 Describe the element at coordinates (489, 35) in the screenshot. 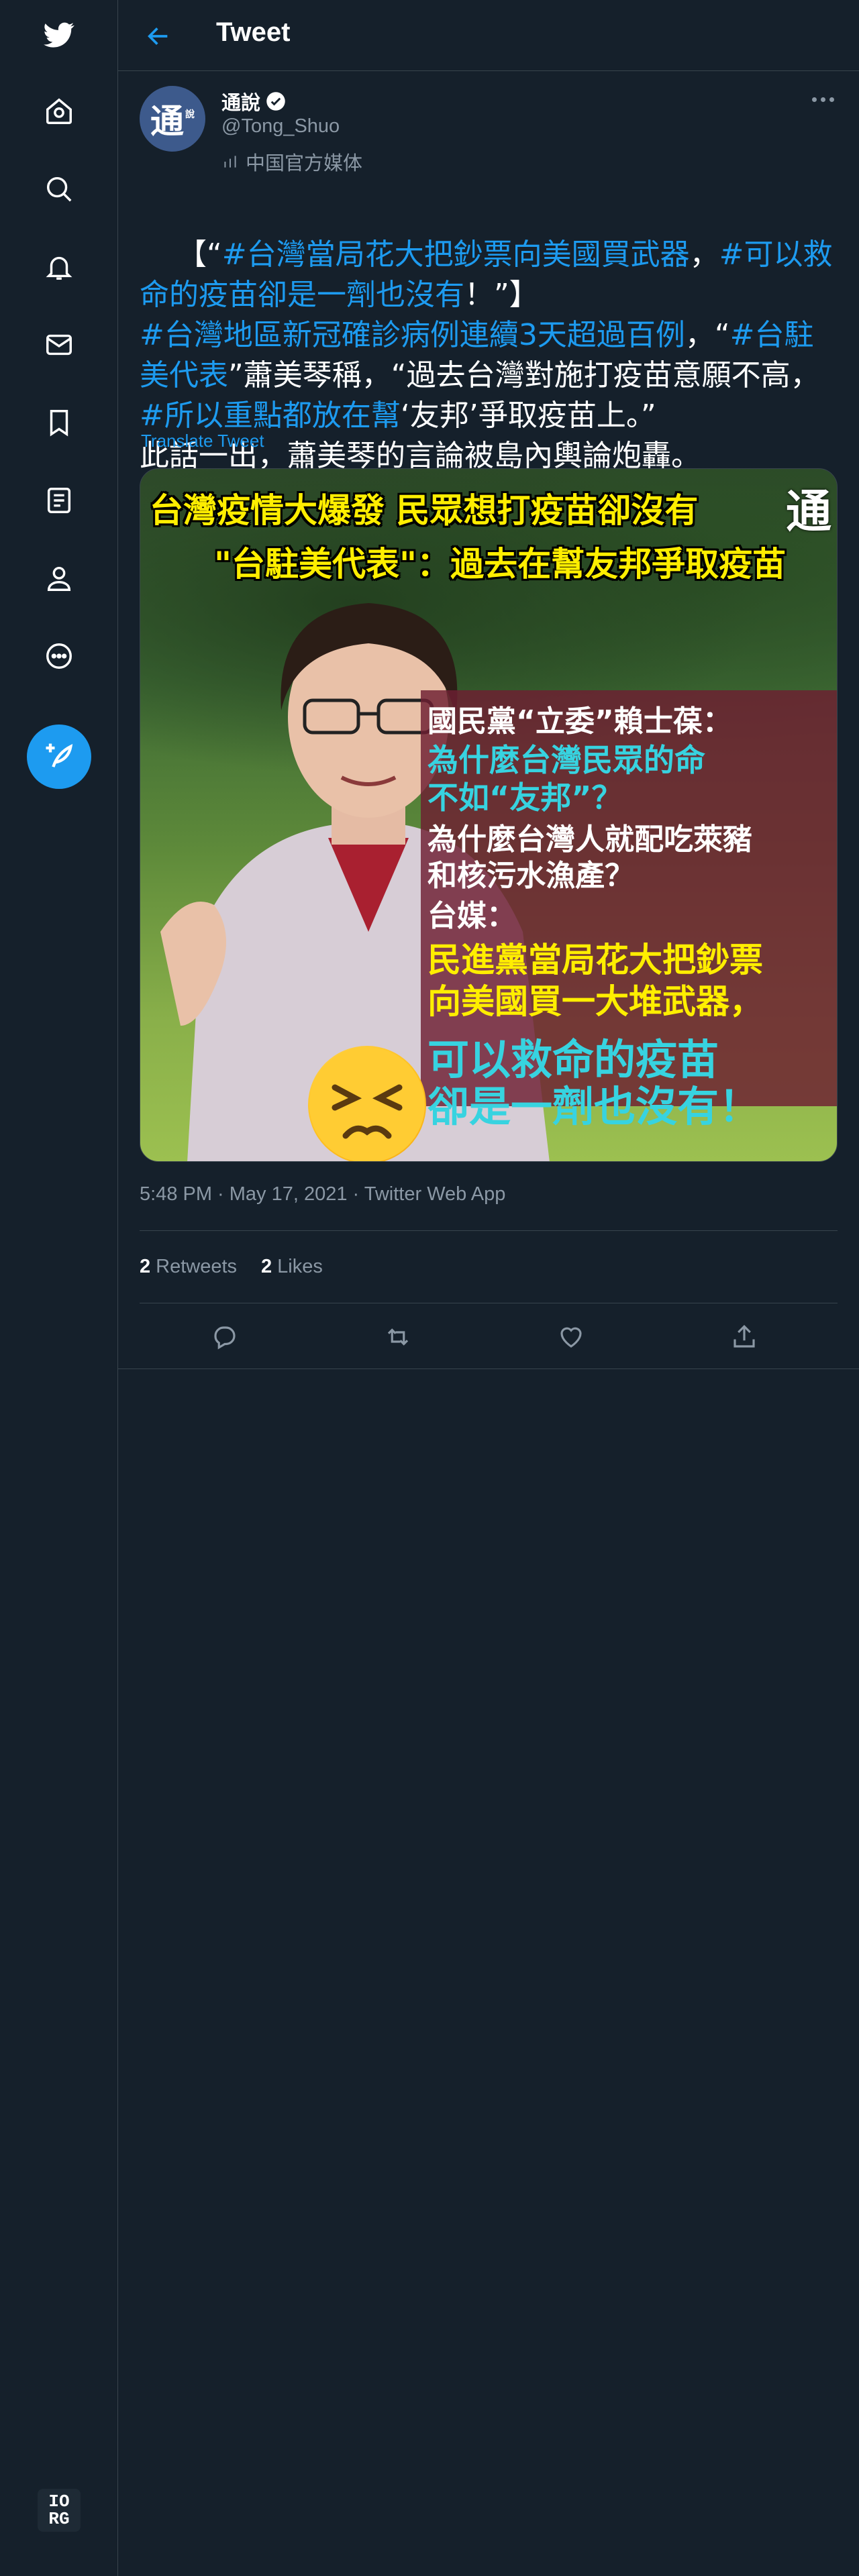

I see `page-header: Tweet` at that location.